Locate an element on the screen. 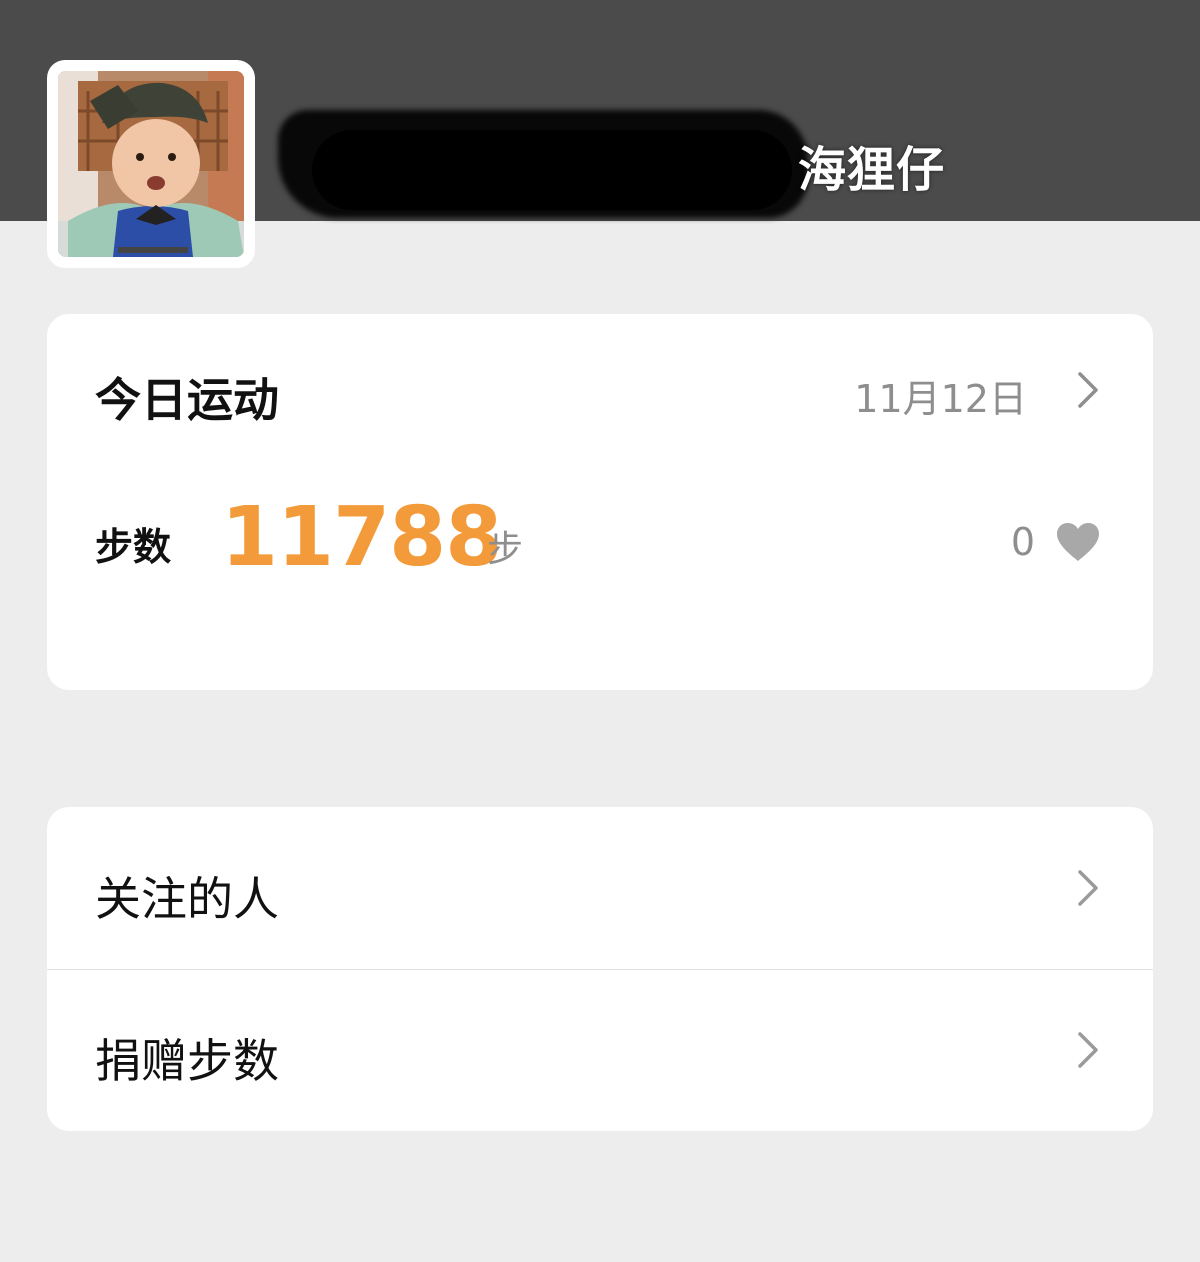 Image resolution: width=1200 pixels, height=1262 pixels. avatar-image is located at coordinates (151, 164).